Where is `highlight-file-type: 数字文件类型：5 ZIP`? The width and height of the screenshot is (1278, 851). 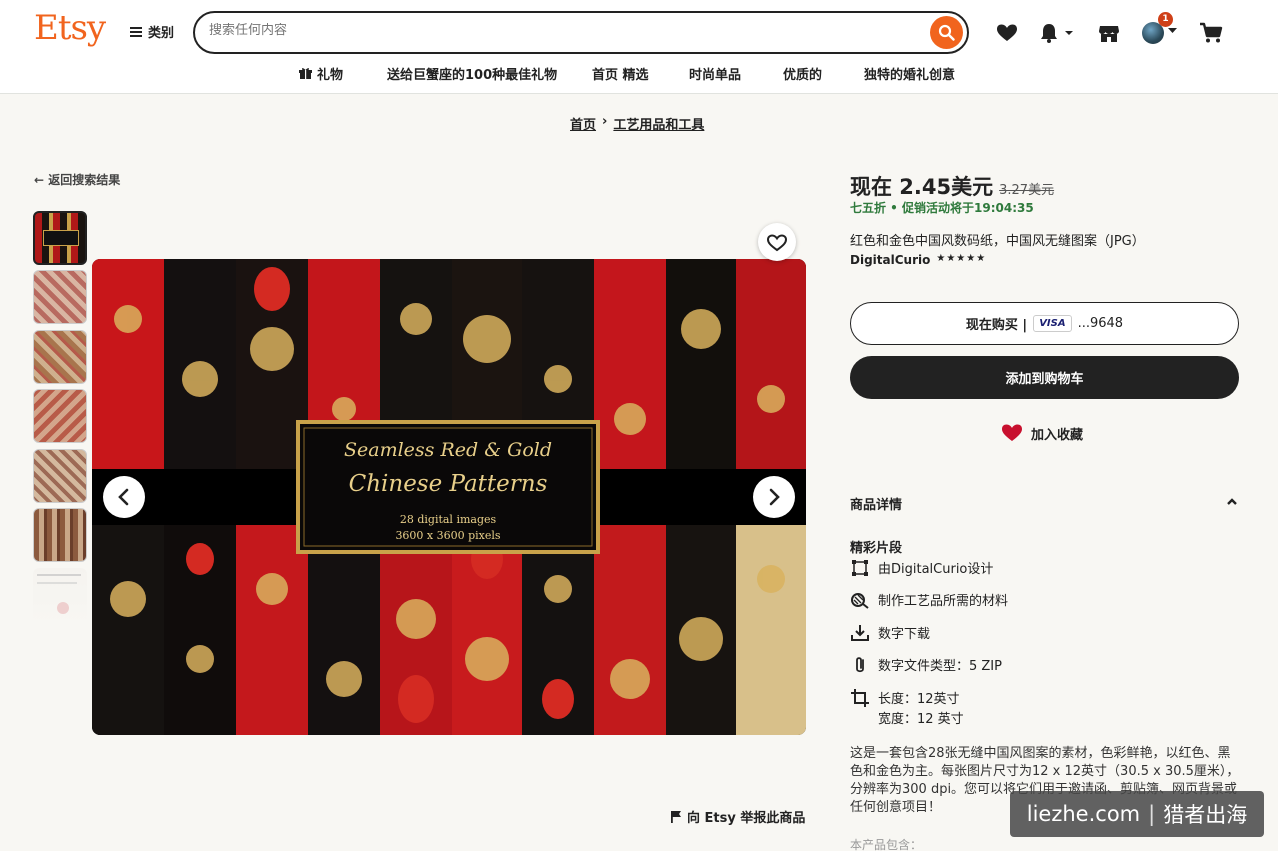 highlight-file-type: 数字文件类型：5 ZIP is located at coordinates (926, 665).